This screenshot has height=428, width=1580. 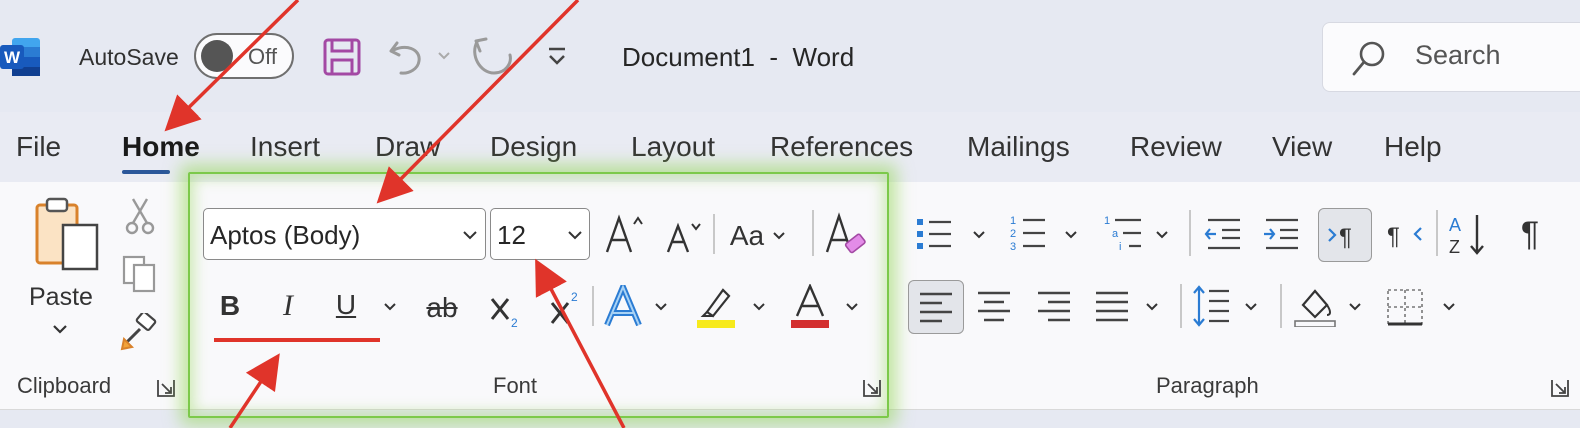 I want to click on sort-button: A Z, so click(x=1468, y=234).